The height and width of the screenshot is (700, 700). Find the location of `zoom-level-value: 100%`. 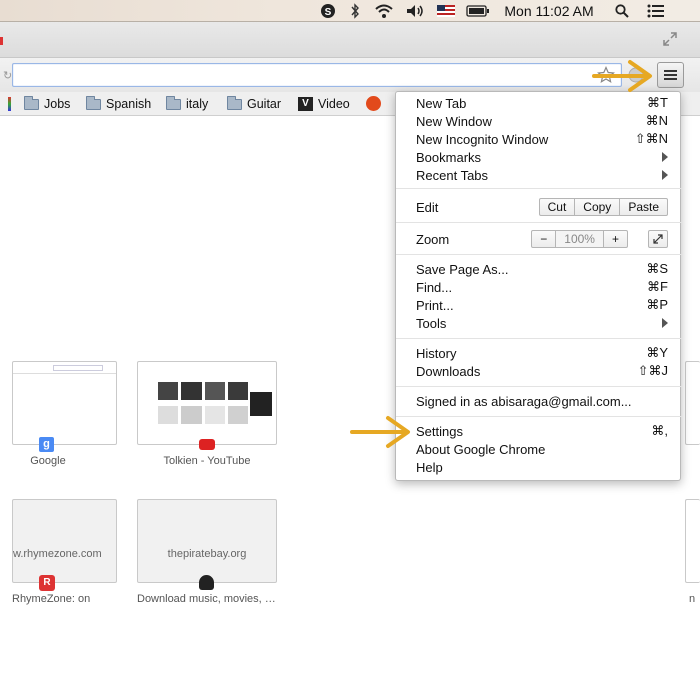

zoom-level-value: 100% is located at coordinates (579, 239).